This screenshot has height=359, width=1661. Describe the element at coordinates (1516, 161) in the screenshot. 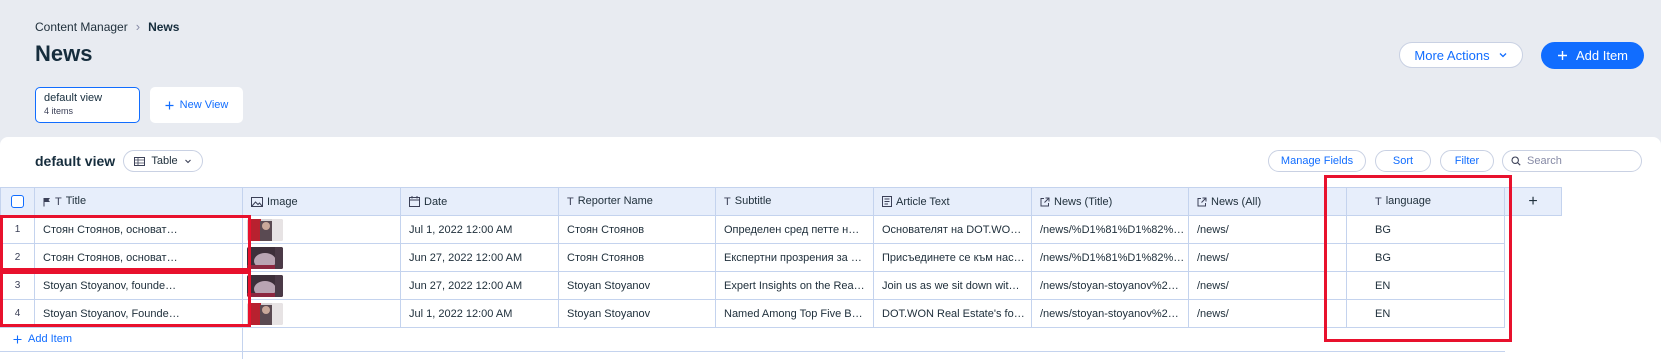

I see `search-icon` at that location.